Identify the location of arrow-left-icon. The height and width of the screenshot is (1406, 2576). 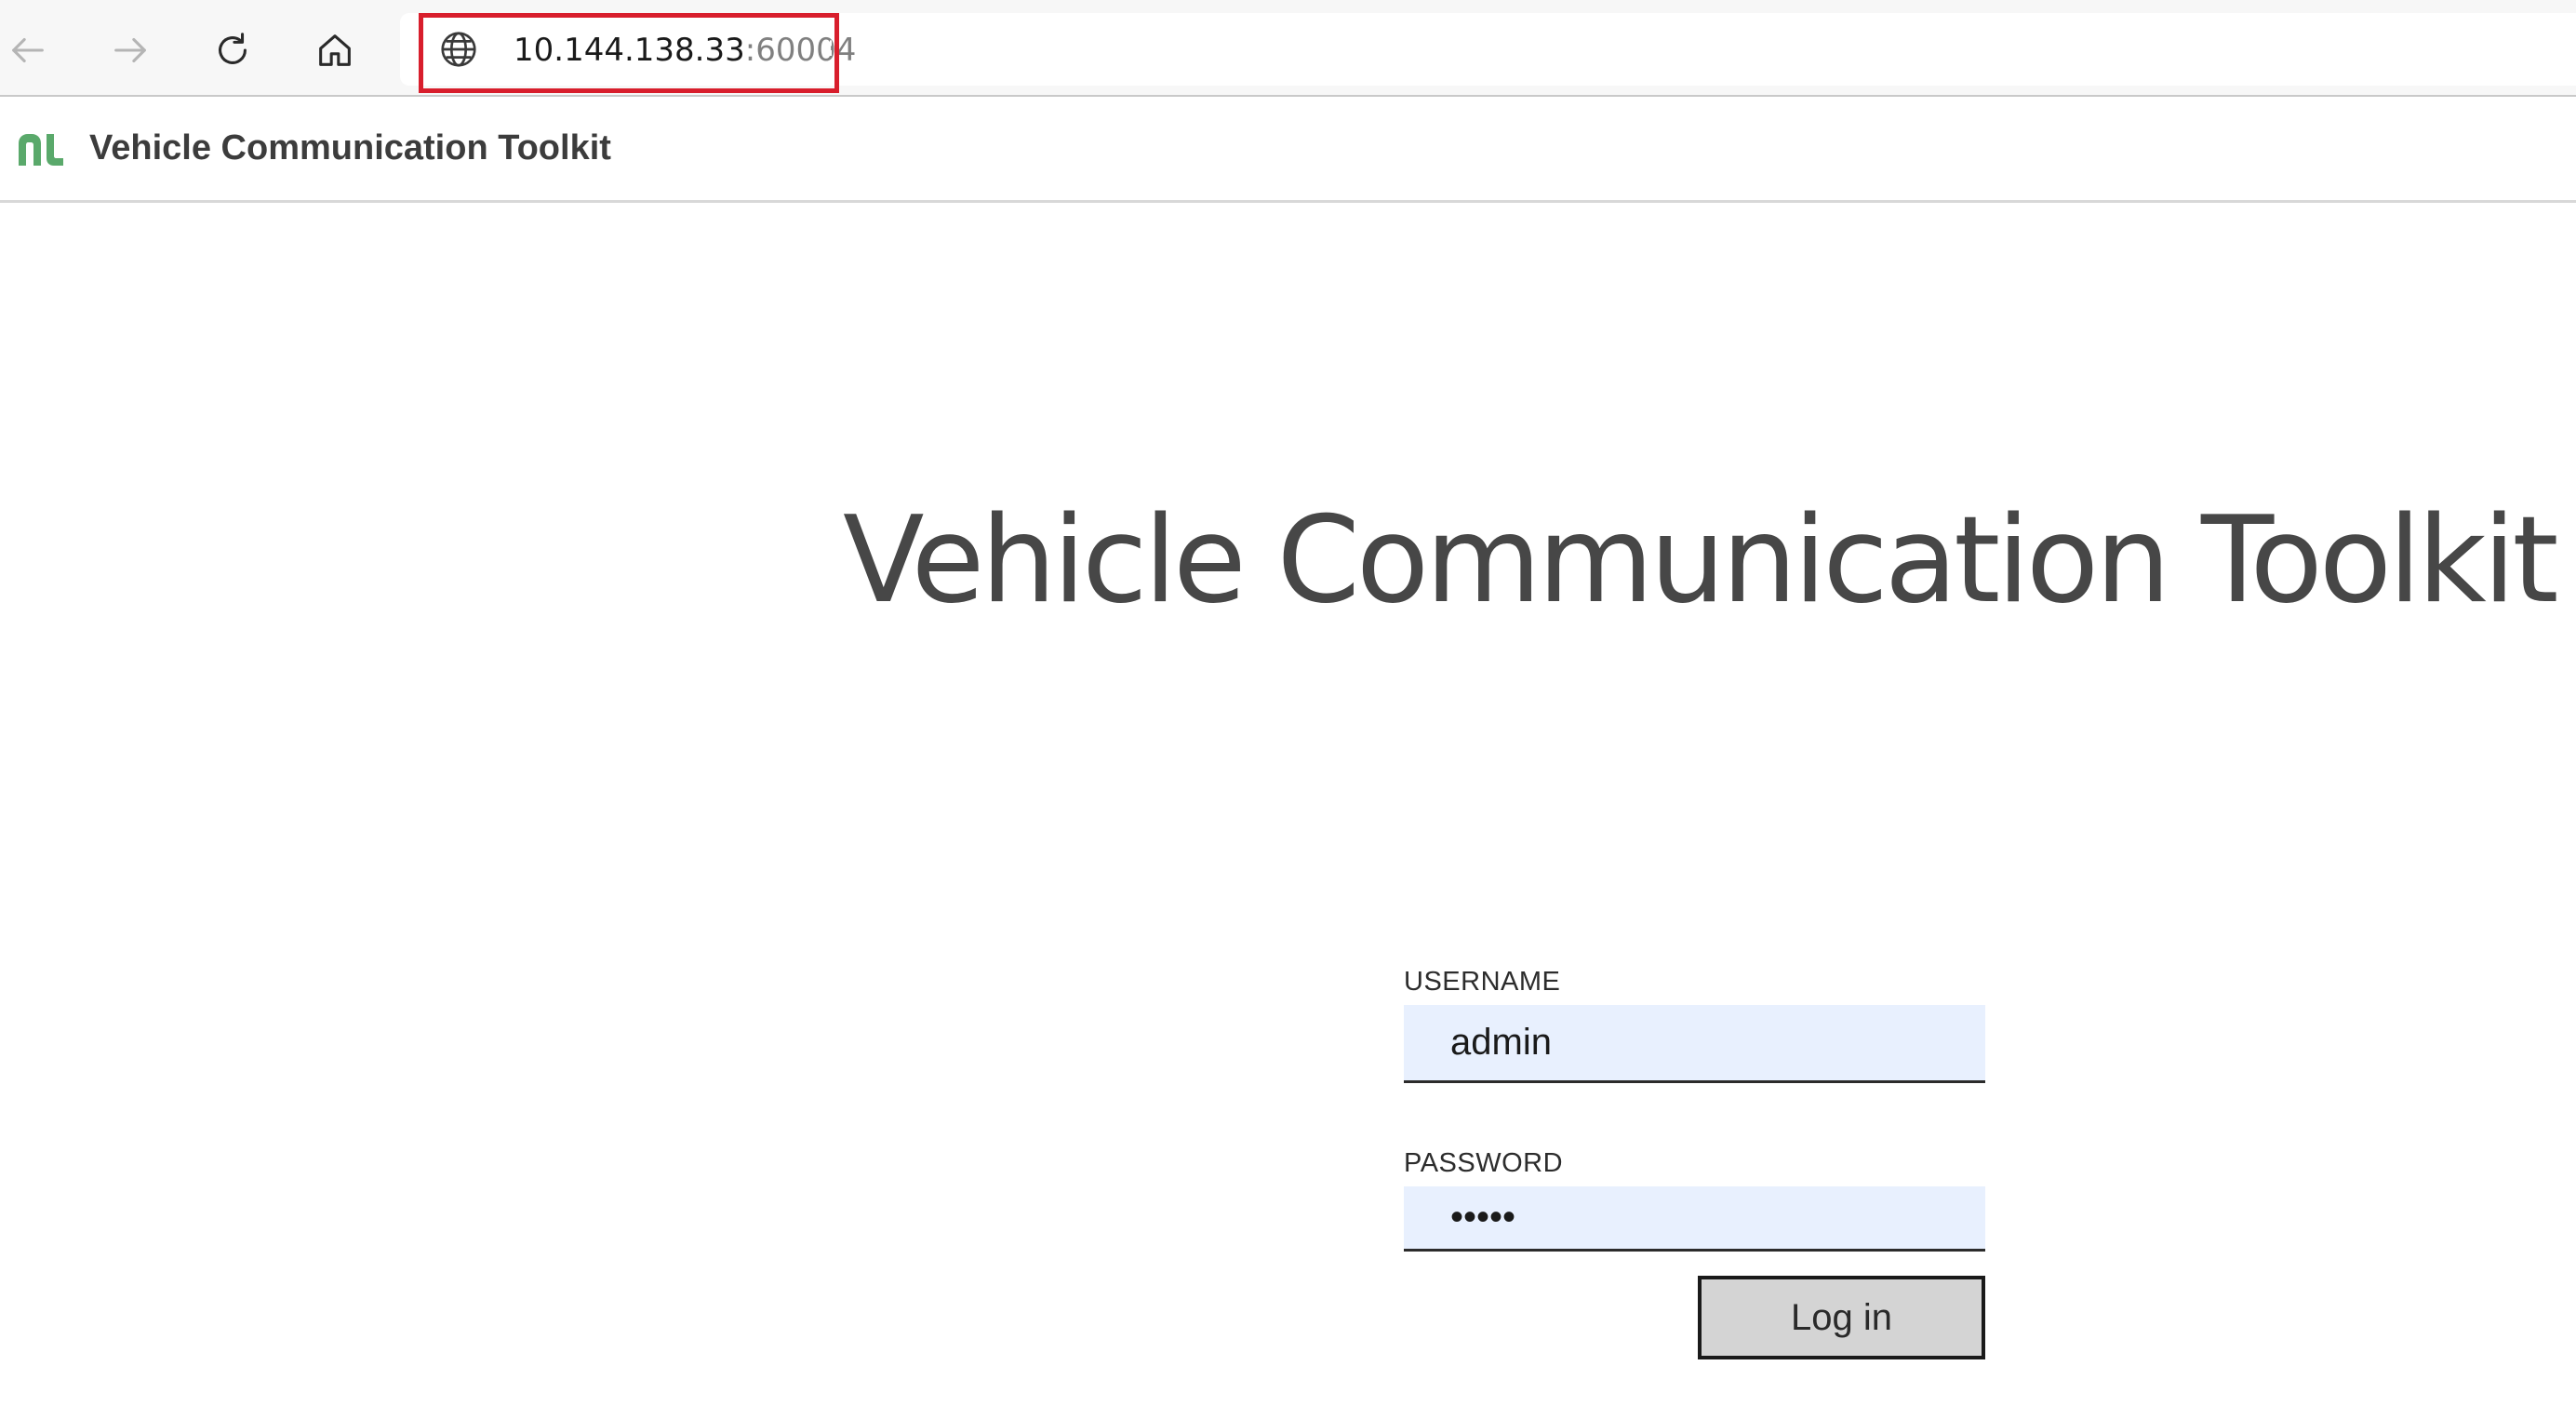
(28, 50).